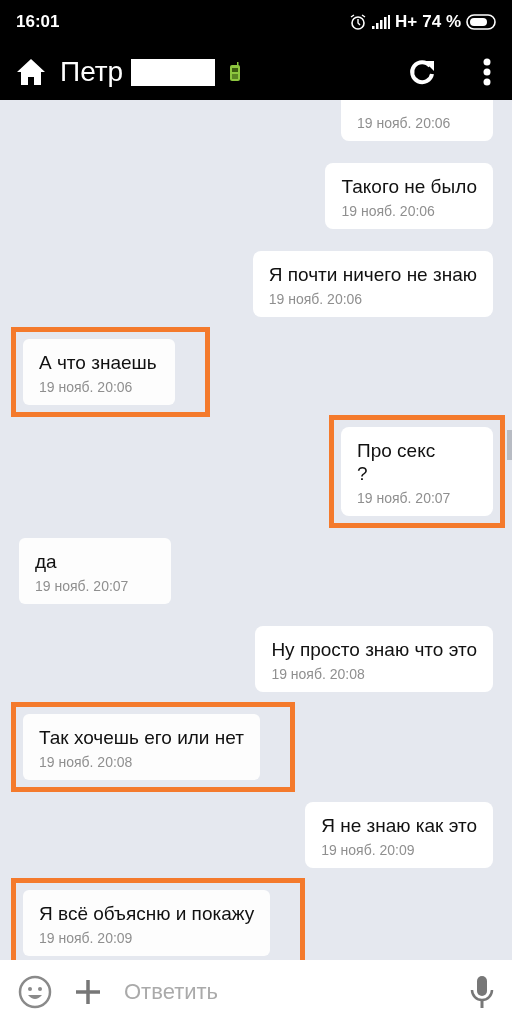 This screenshot has width=512, height=1024. What do you see at coordinates (98, 362) in the screenshot?
I see `message-text: А что знаешь` at bounding box center [98, 362].